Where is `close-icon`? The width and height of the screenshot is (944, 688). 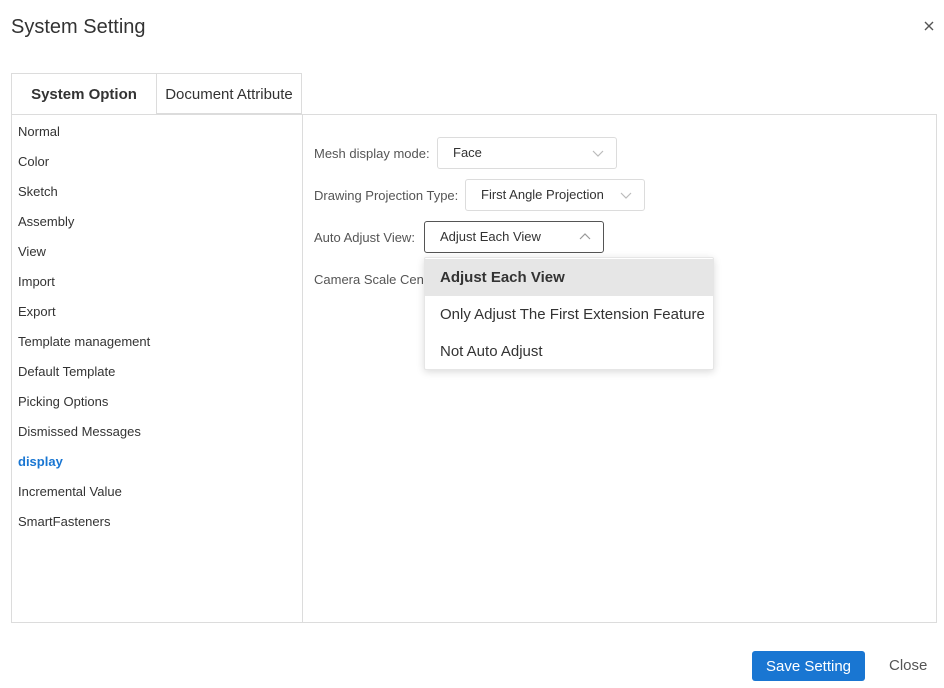 close-icon is located at coordinates (929, 26).